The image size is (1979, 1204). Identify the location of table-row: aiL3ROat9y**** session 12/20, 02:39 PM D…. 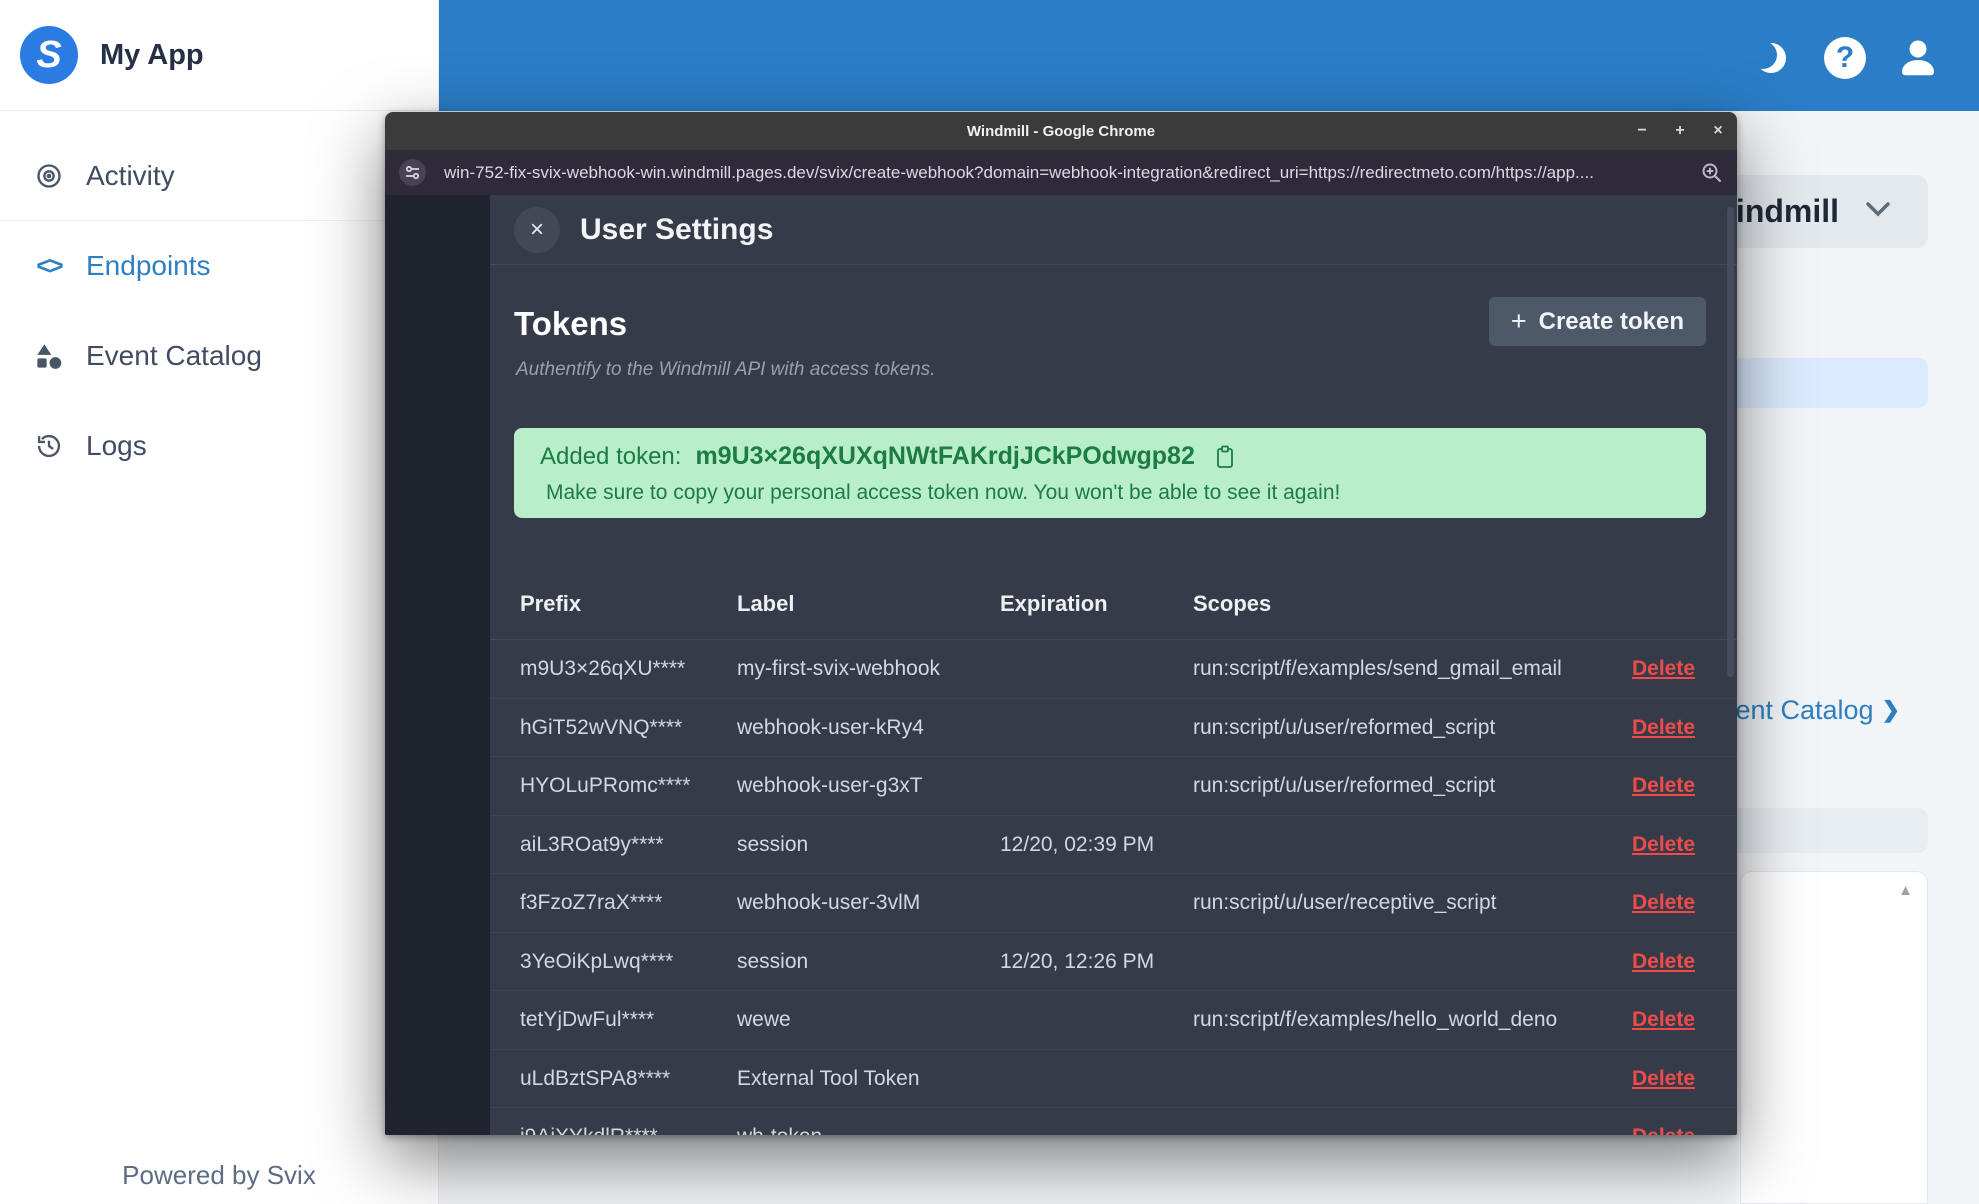
(1113, 845).